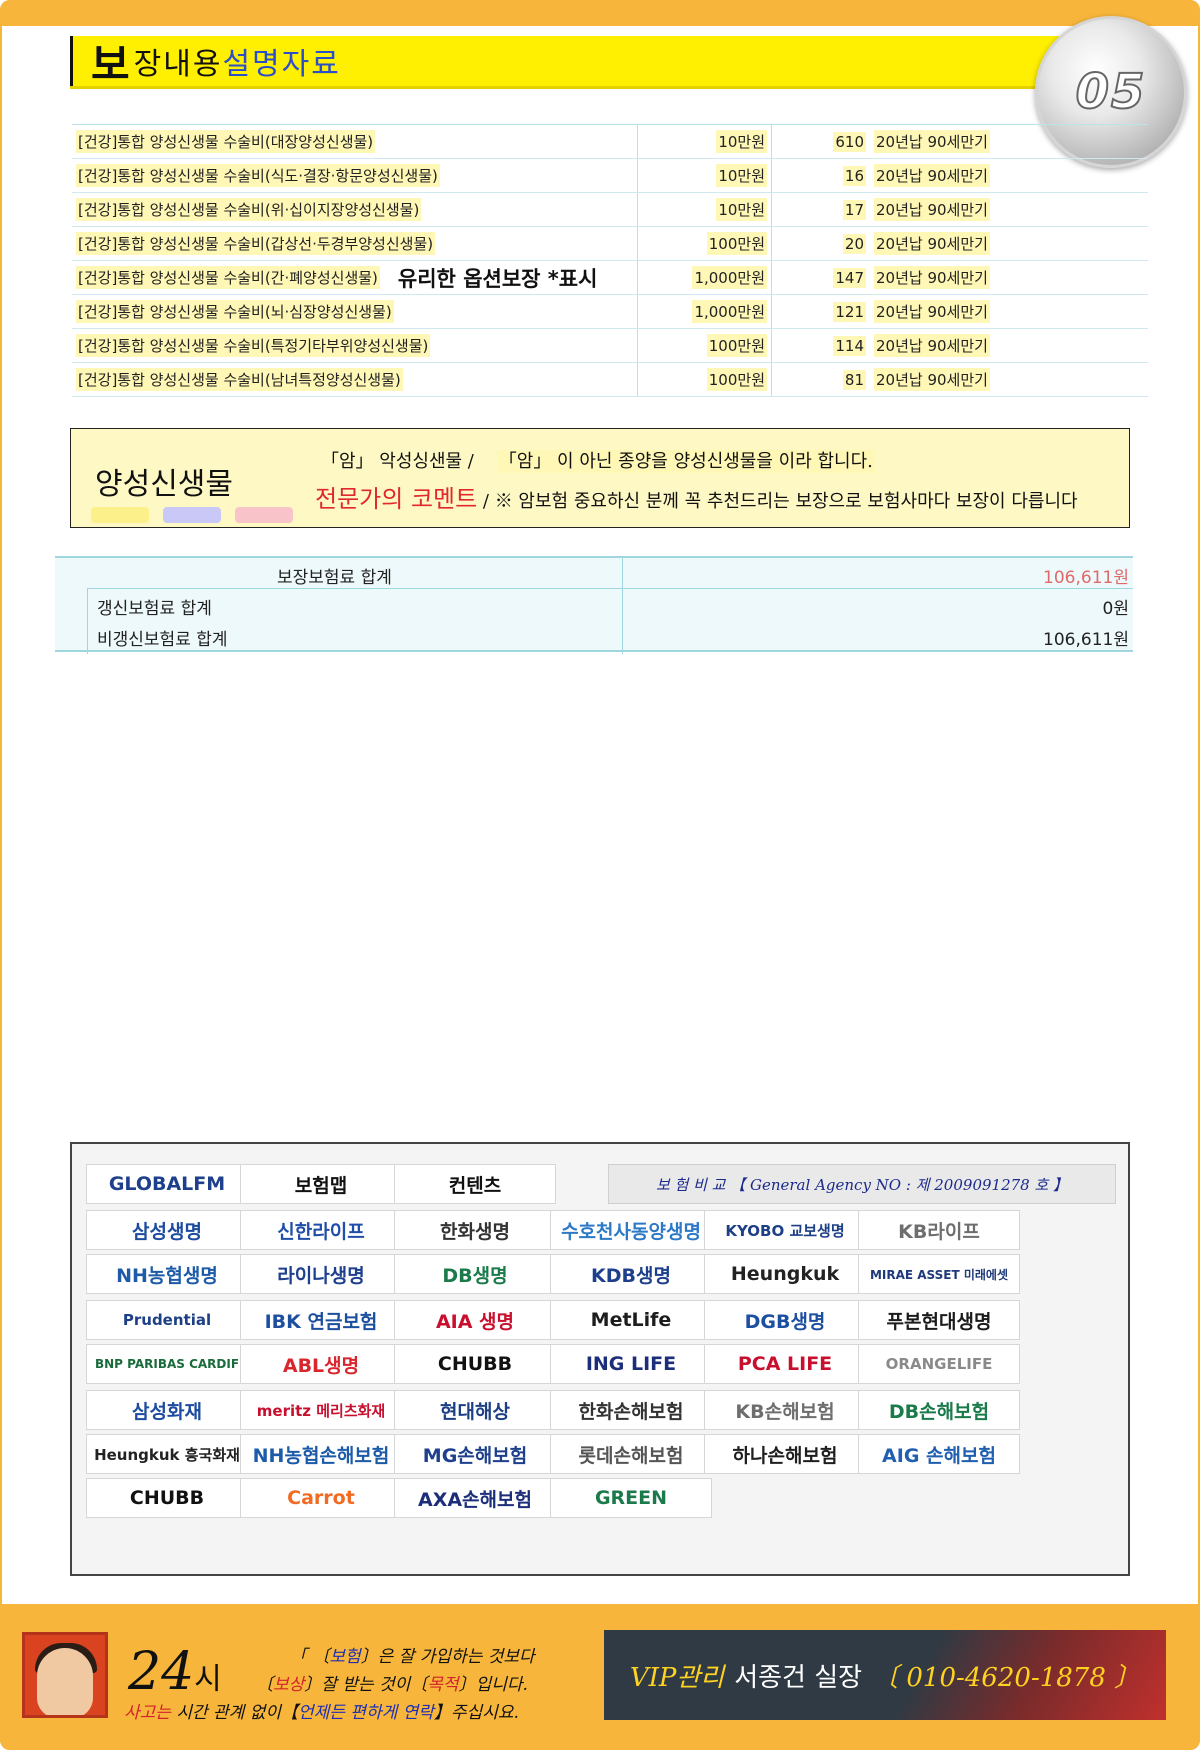 The image size is (1200, 1750). What do you see at coordinates (598, 460) in the screenshot?
I see `definition-line-1: 「암」 악성싱샌물 / 「암」 이 아닌 종양을 양성신생물을 이라 합니다.` at bounding box center [598, 460].